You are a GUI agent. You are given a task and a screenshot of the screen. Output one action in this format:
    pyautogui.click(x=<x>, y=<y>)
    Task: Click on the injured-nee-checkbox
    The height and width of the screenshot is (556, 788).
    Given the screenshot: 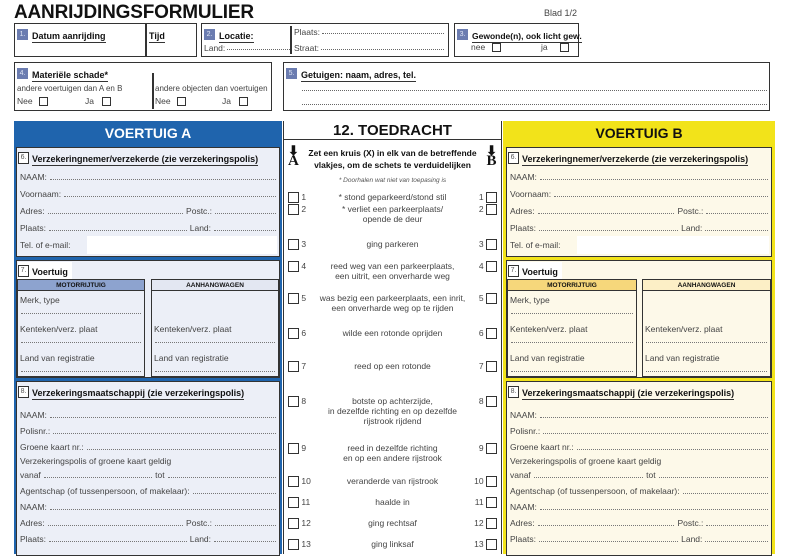 What is the action you would take?
    pyautogui.click(x=496, y=48)
    